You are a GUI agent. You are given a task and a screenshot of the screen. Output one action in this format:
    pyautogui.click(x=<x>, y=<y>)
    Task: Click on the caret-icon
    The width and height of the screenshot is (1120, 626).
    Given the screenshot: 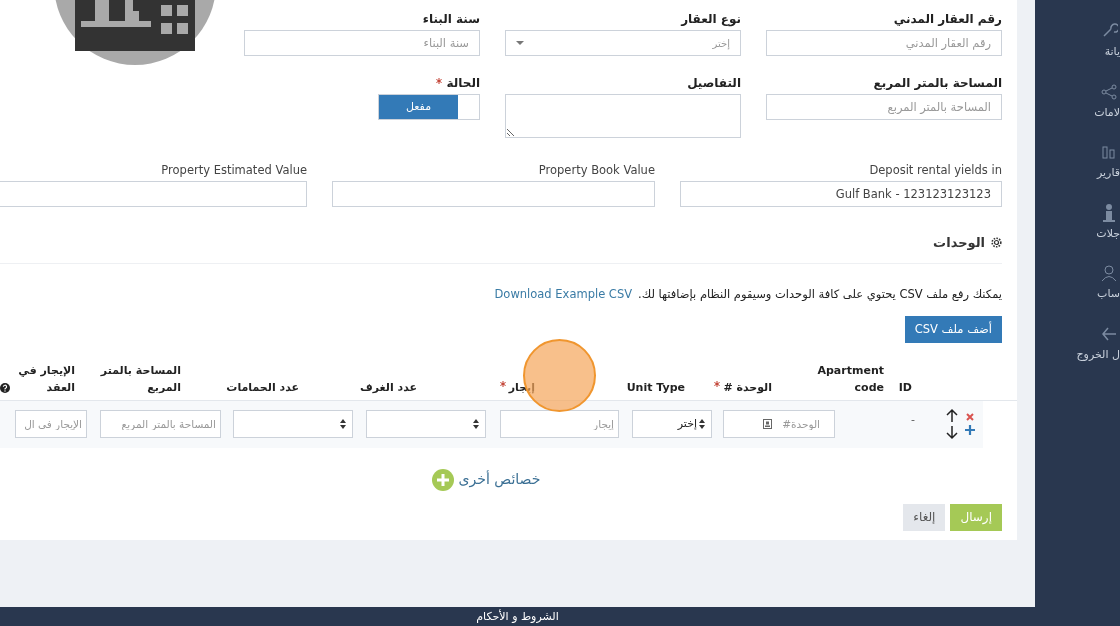 What is the action you would take?
    pyautogui.click(x=520, y=43)
    